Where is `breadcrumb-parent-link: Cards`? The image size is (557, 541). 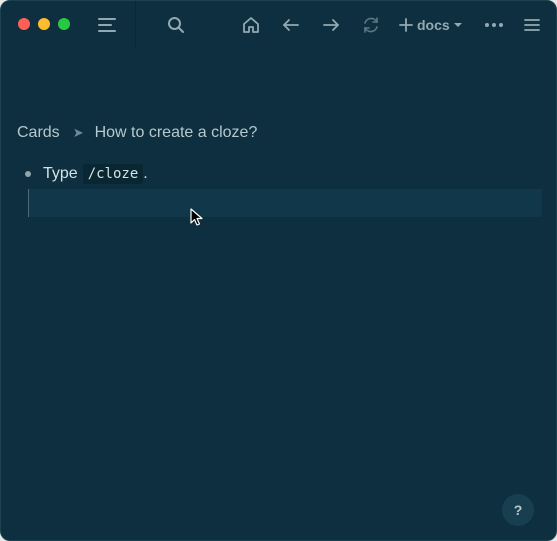
breadcrumb-parent-link: Cards is located at coordinates (38, 133).